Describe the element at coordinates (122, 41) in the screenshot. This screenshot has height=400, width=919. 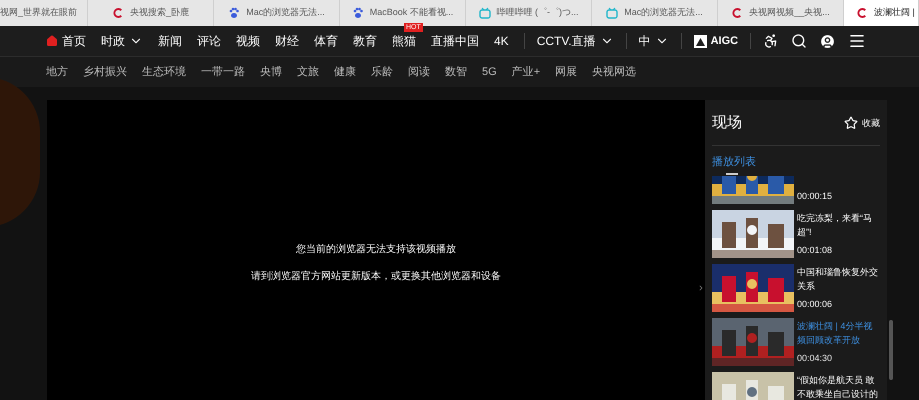
I see `nav-link: 时政` at that location.